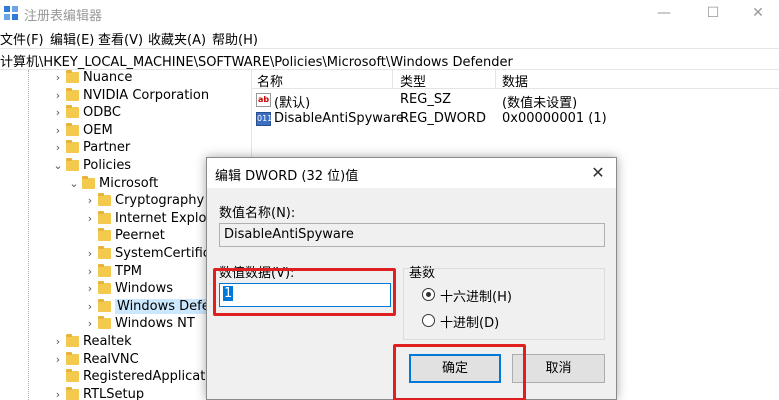 This screenshot has height=400, width=779. What do you see at coordinates (28, 235) in the screenshot?
I see `tree-guide-line` at bounding box center [28, 235].